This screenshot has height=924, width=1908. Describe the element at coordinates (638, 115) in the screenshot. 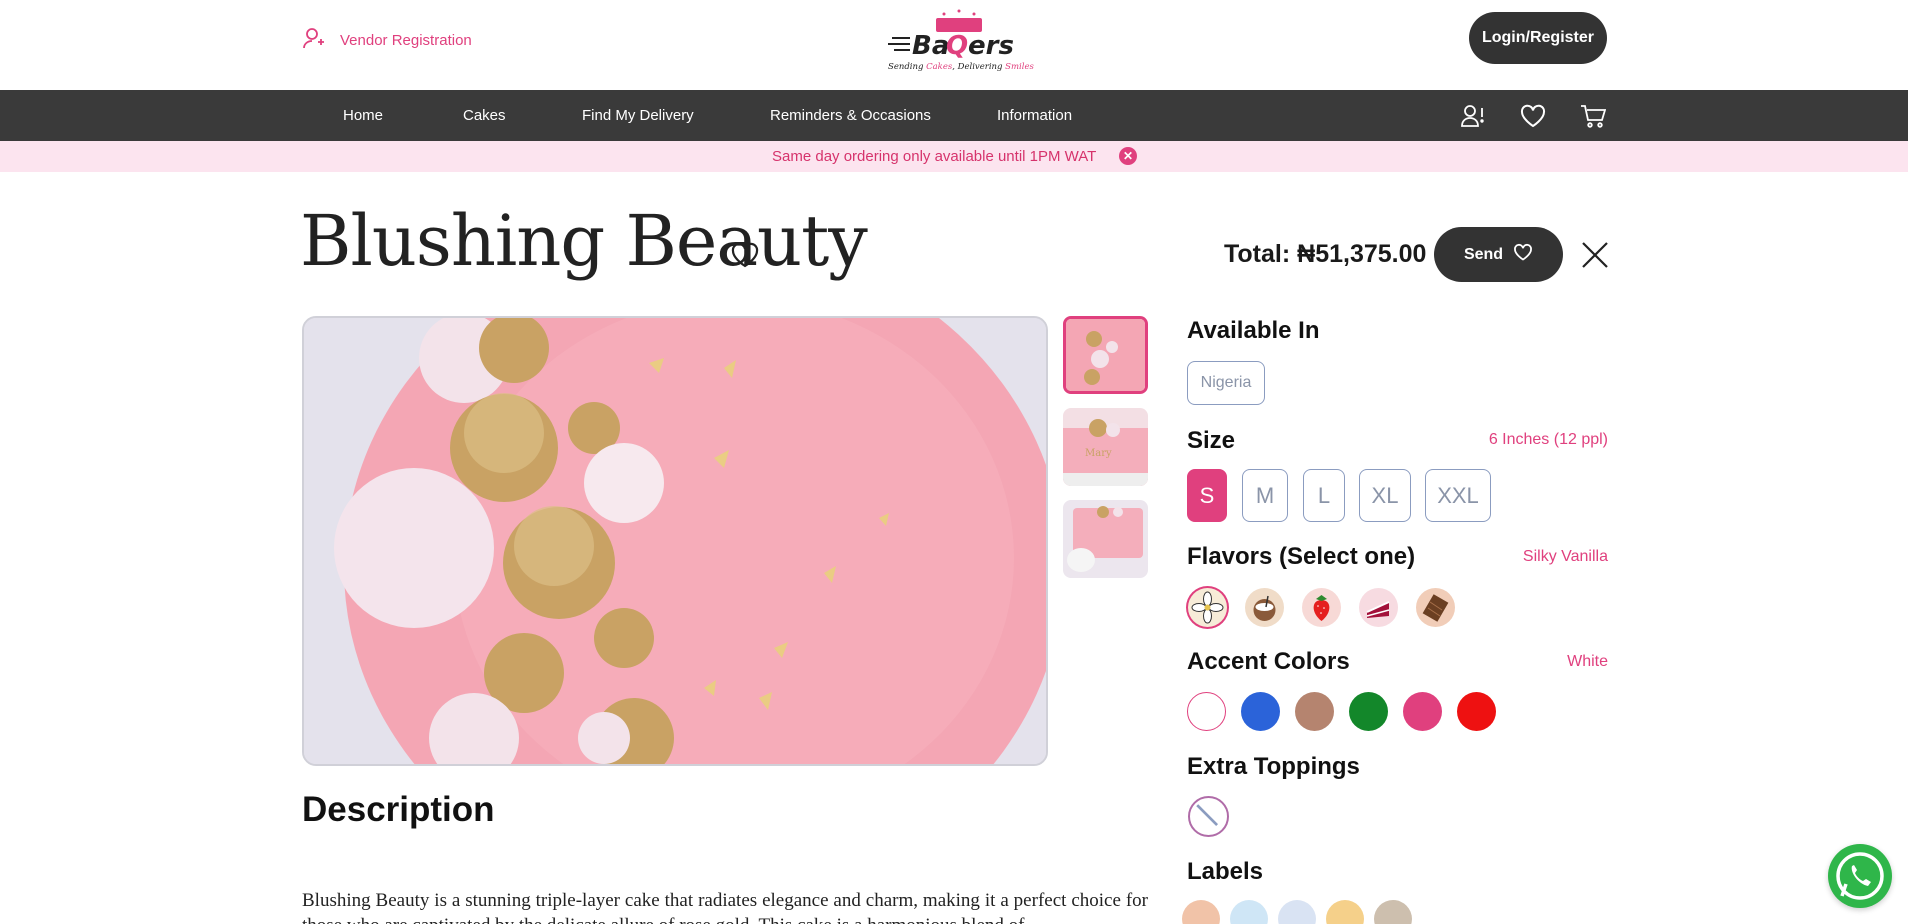

I see `nav-item-find-my-delivery: Find My Delivery` at that location.